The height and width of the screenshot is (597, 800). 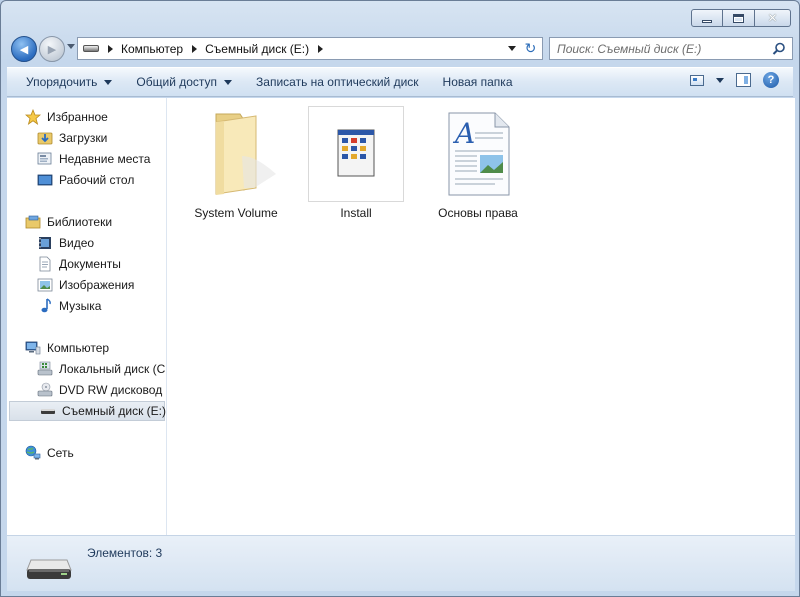 I want to click on burn-label: Записать на оптический диск, so click(x=337, y=82).